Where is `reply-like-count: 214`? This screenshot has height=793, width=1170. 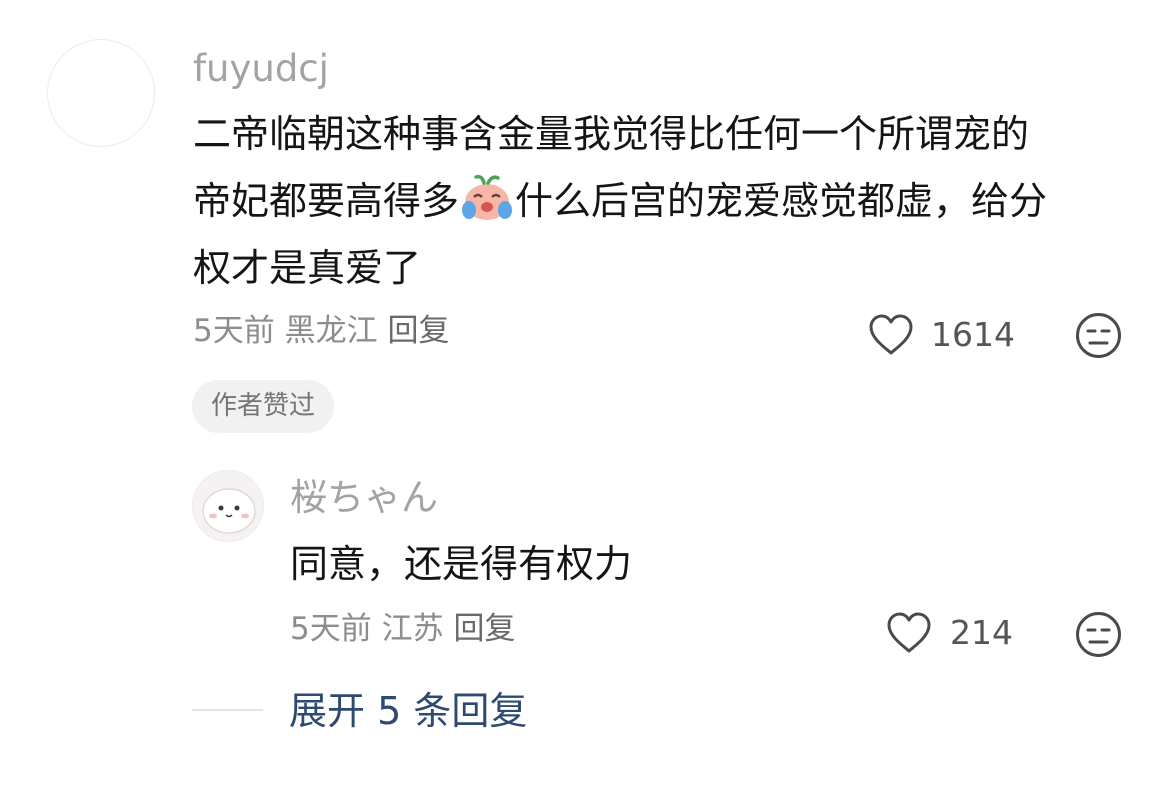
reply-like-count: 214 is located at coordinates (981, 632).